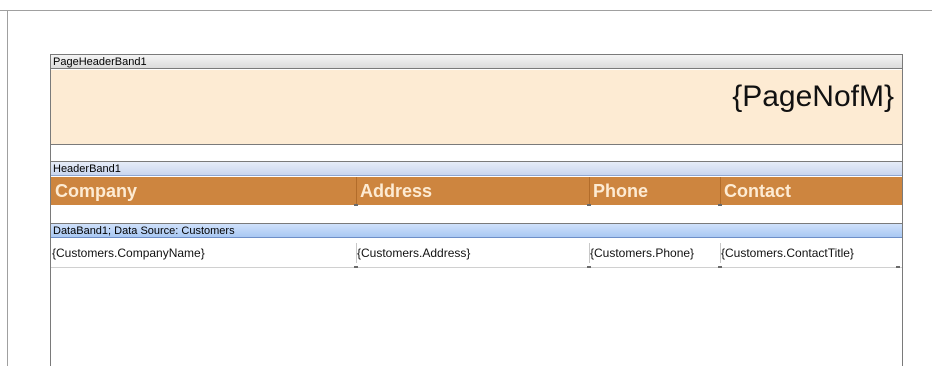 This screenshot has height=366, width=932. I want to click on header-contact-textbox: Contact, so click(811, 191).